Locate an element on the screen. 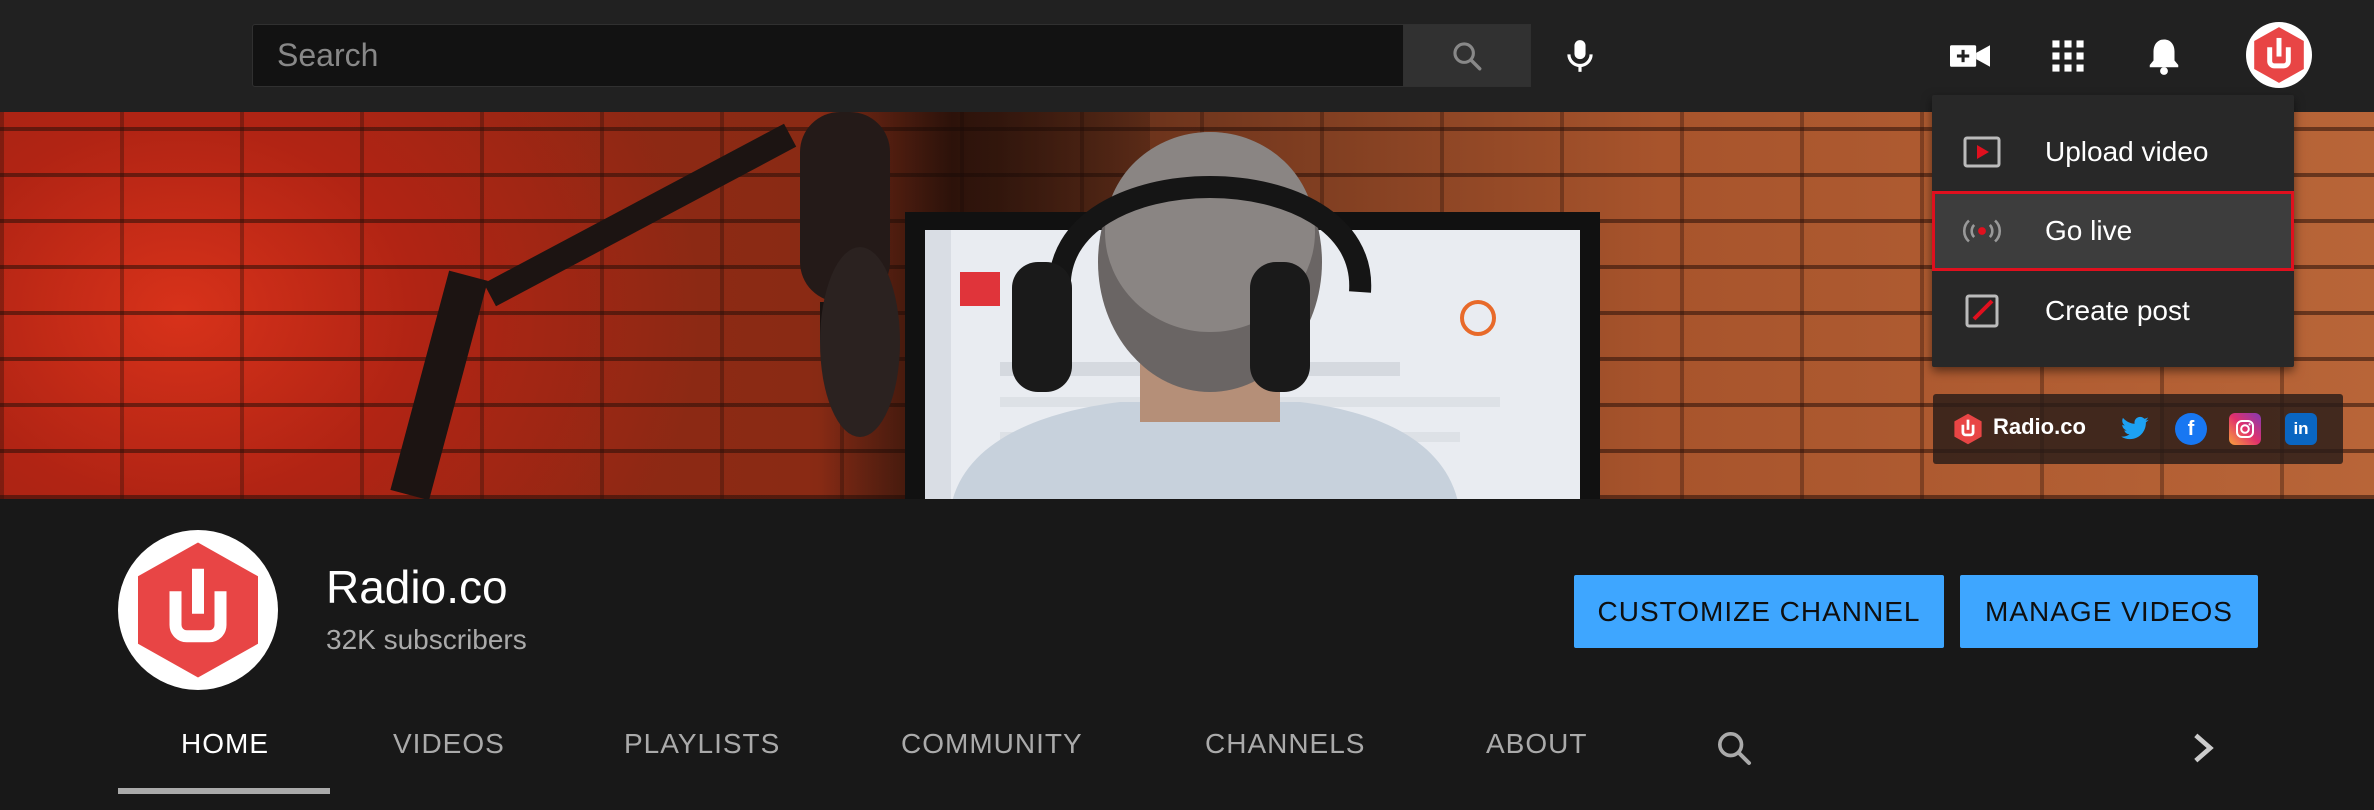  banner-social-links: Radio.co f in is located at coordinates (2138, 429).